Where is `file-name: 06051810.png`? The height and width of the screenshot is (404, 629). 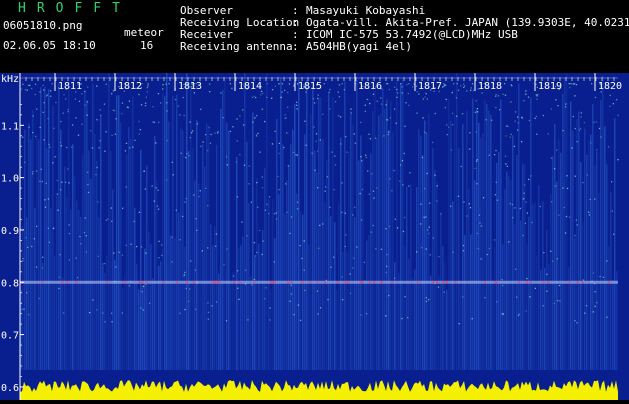
file-name: 06051810.png is located at coordinates (43, 25).